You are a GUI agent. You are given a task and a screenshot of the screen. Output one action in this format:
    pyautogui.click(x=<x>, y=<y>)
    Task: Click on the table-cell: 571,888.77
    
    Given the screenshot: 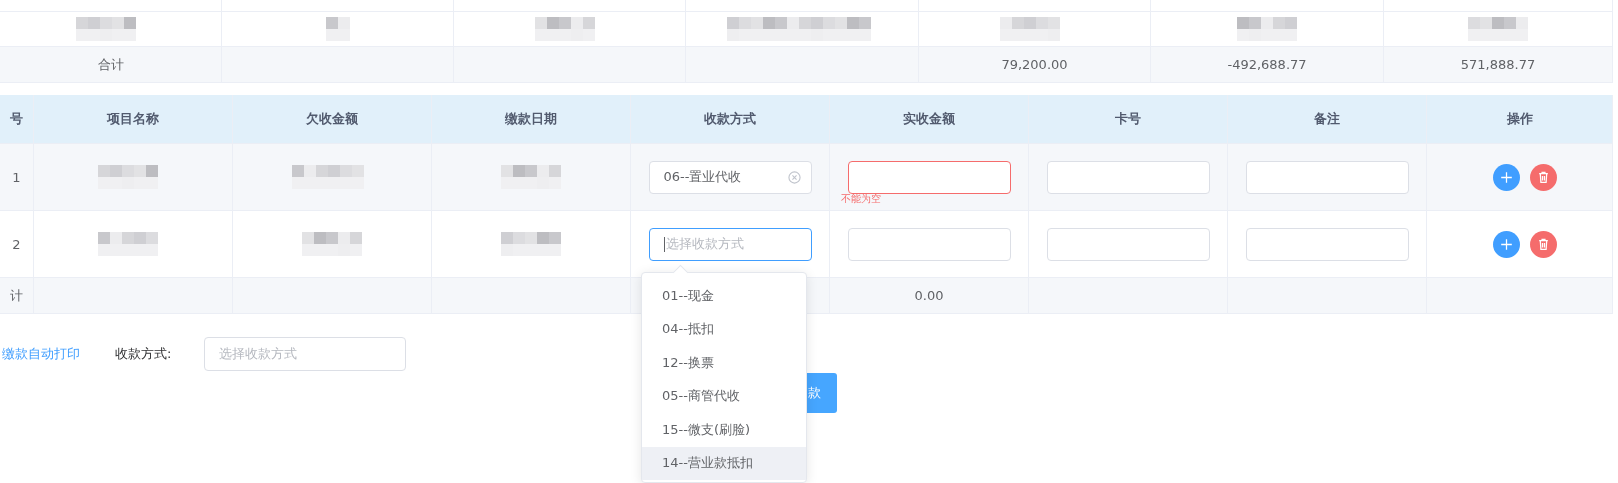 What is the action you would take?
    pyautogui.click(x=1498, y=64)
    